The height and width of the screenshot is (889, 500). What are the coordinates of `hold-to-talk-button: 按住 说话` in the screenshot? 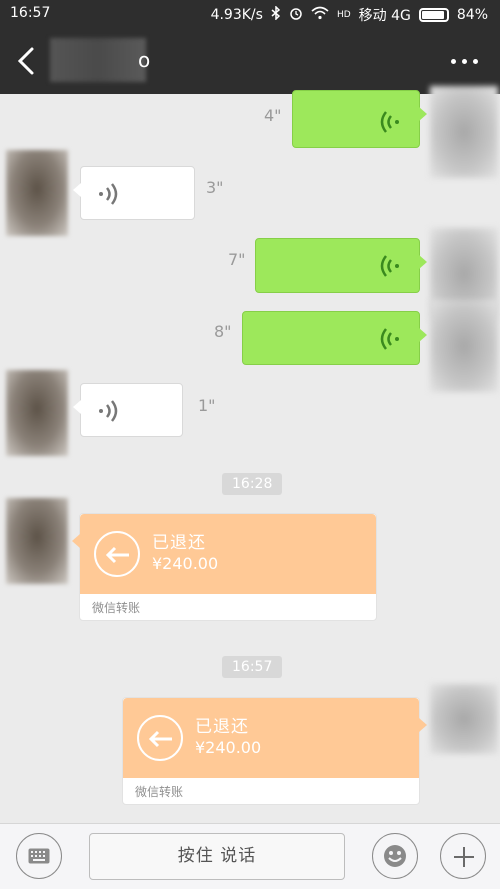 It's located at (217, 856).